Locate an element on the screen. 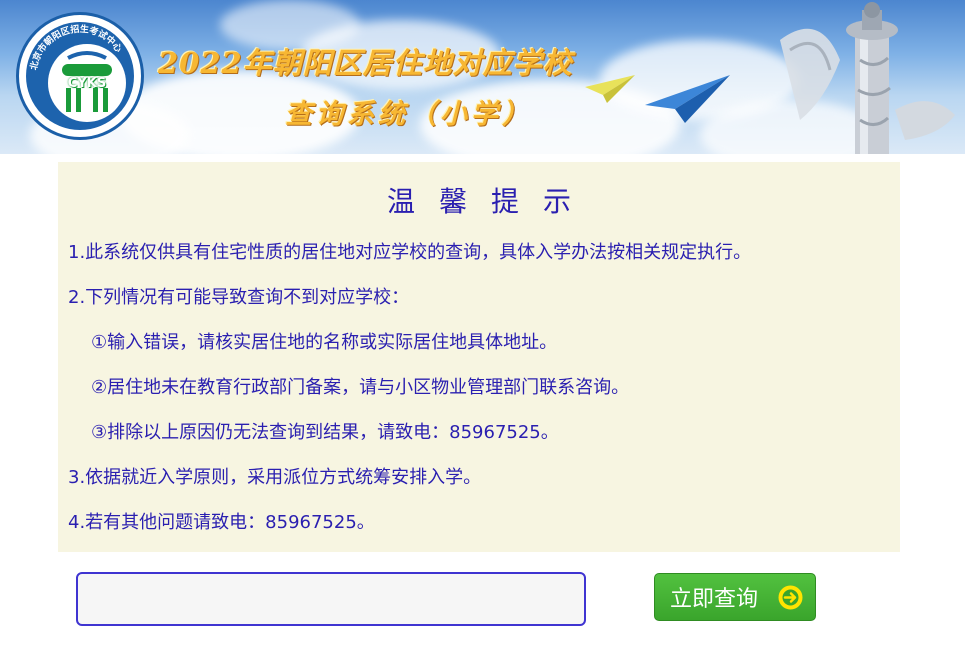 This screenshot has width=965, height=645. notice-title: 温馨提示 is located at coordinates (490, 201).